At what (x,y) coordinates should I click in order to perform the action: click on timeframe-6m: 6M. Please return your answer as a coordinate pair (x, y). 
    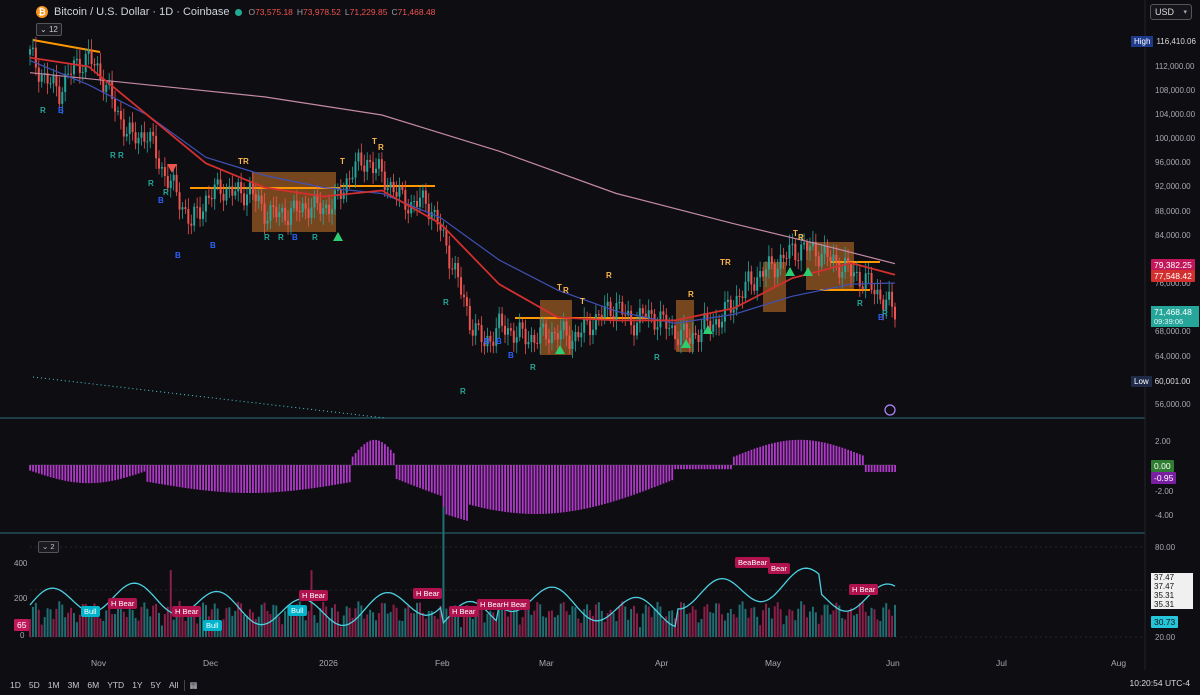
    Looking at the image, I should click on (93, 685).